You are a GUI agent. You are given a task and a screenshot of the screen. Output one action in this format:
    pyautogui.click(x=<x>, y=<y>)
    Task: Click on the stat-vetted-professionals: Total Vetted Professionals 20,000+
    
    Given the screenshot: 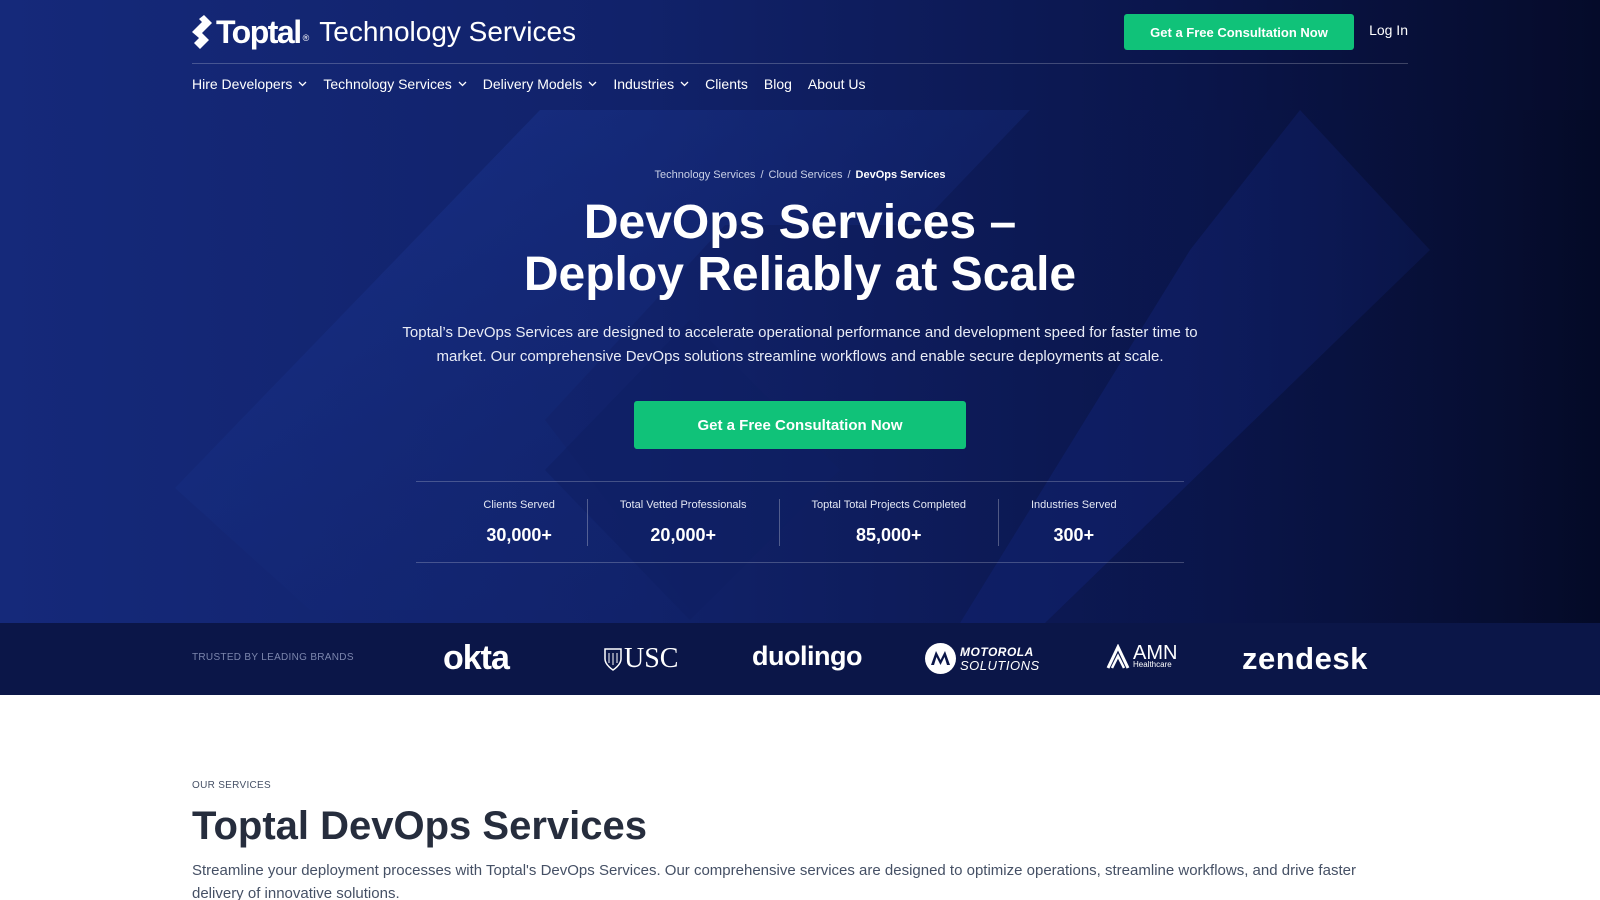 What is the action you would take?
    pyautogui.click(x=682, y=522)
    